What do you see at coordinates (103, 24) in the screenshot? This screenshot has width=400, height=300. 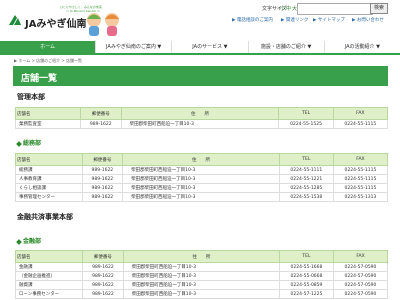 I see `mascot-illustration-icon` at bounding box center [103, 24].